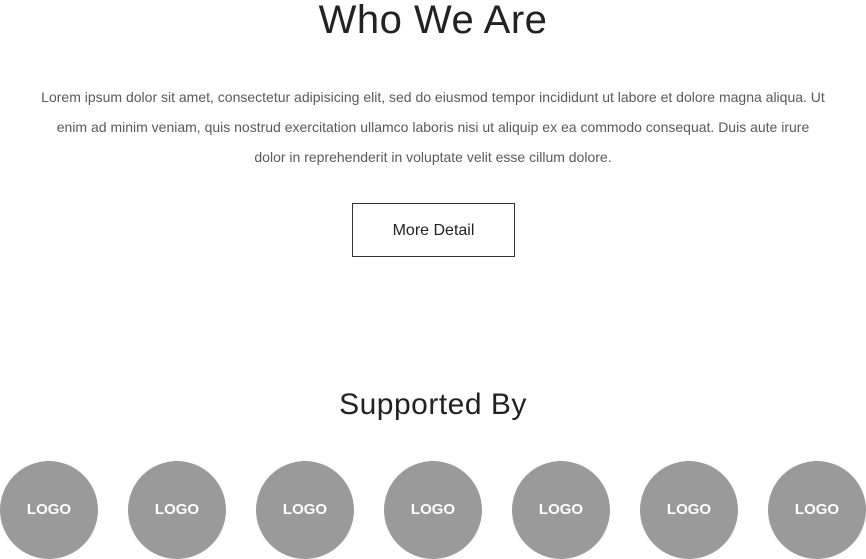 The width and height of the screenshot is (866, 559). What do you see at coordinates (433, 404) in the screenshot?
I see `supported-by-title: Supported By` at bounding box center [433, 404].